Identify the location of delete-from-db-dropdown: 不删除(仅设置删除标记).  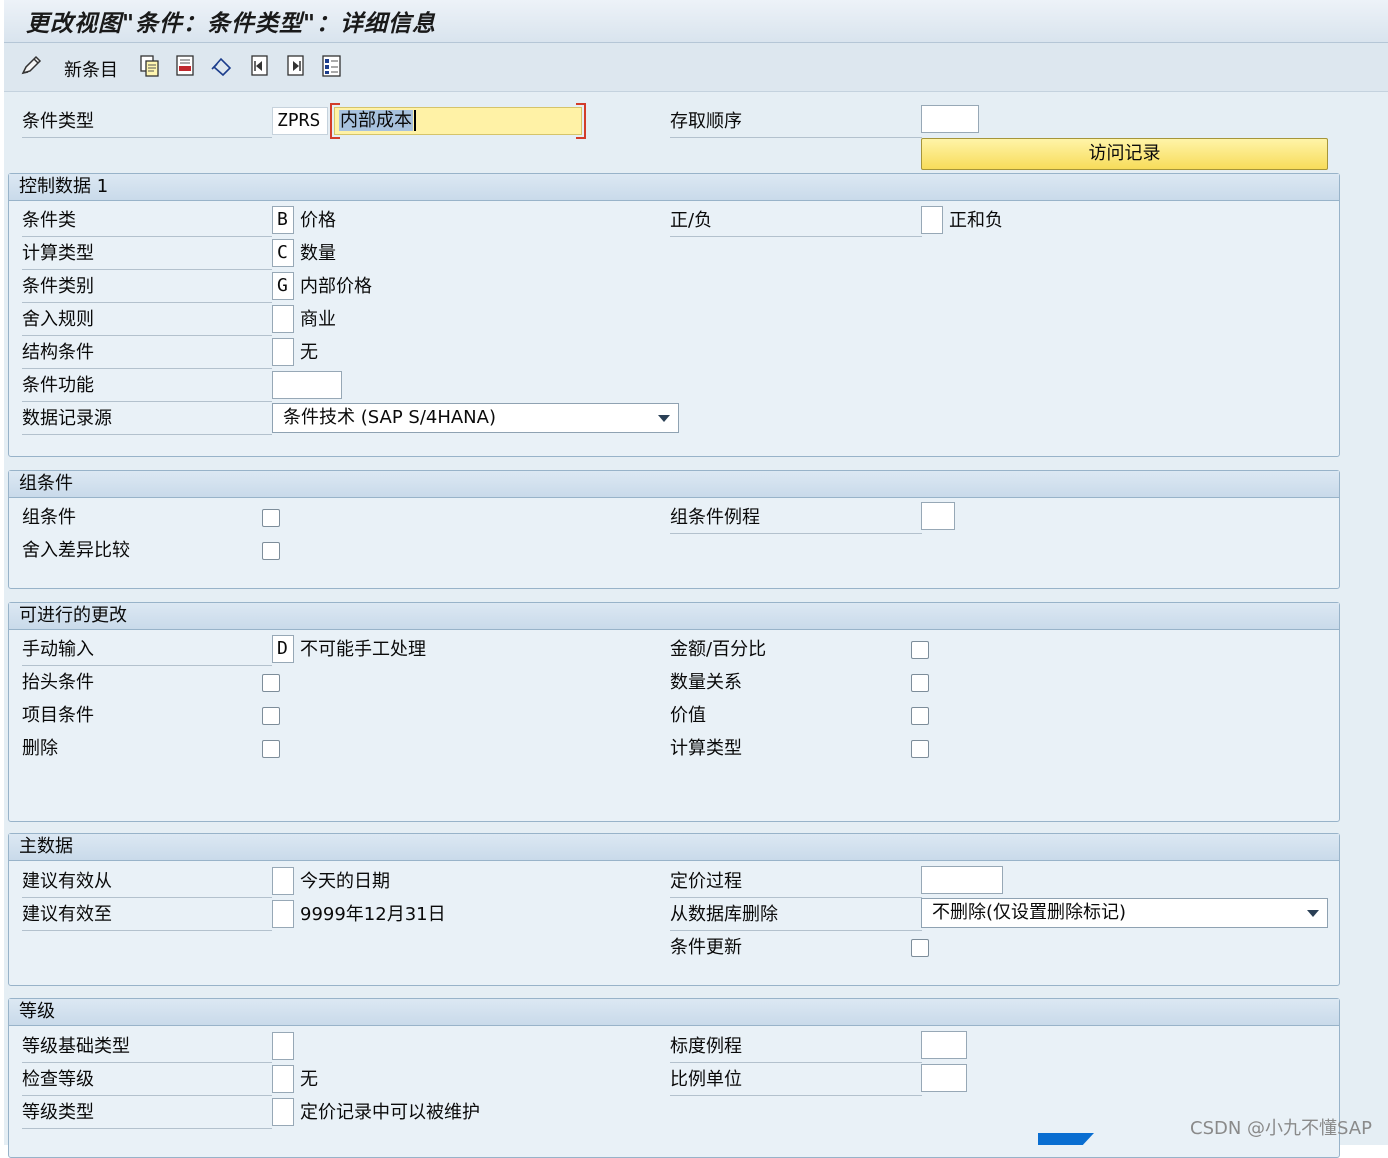
(1124, 913).